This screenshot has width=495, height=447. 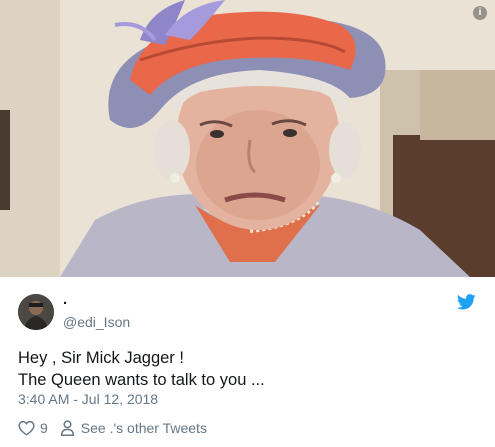 What do you see at coordinates (67, 428) in the screenshot?
I see `person-icon` at bounding box center [67, 428].